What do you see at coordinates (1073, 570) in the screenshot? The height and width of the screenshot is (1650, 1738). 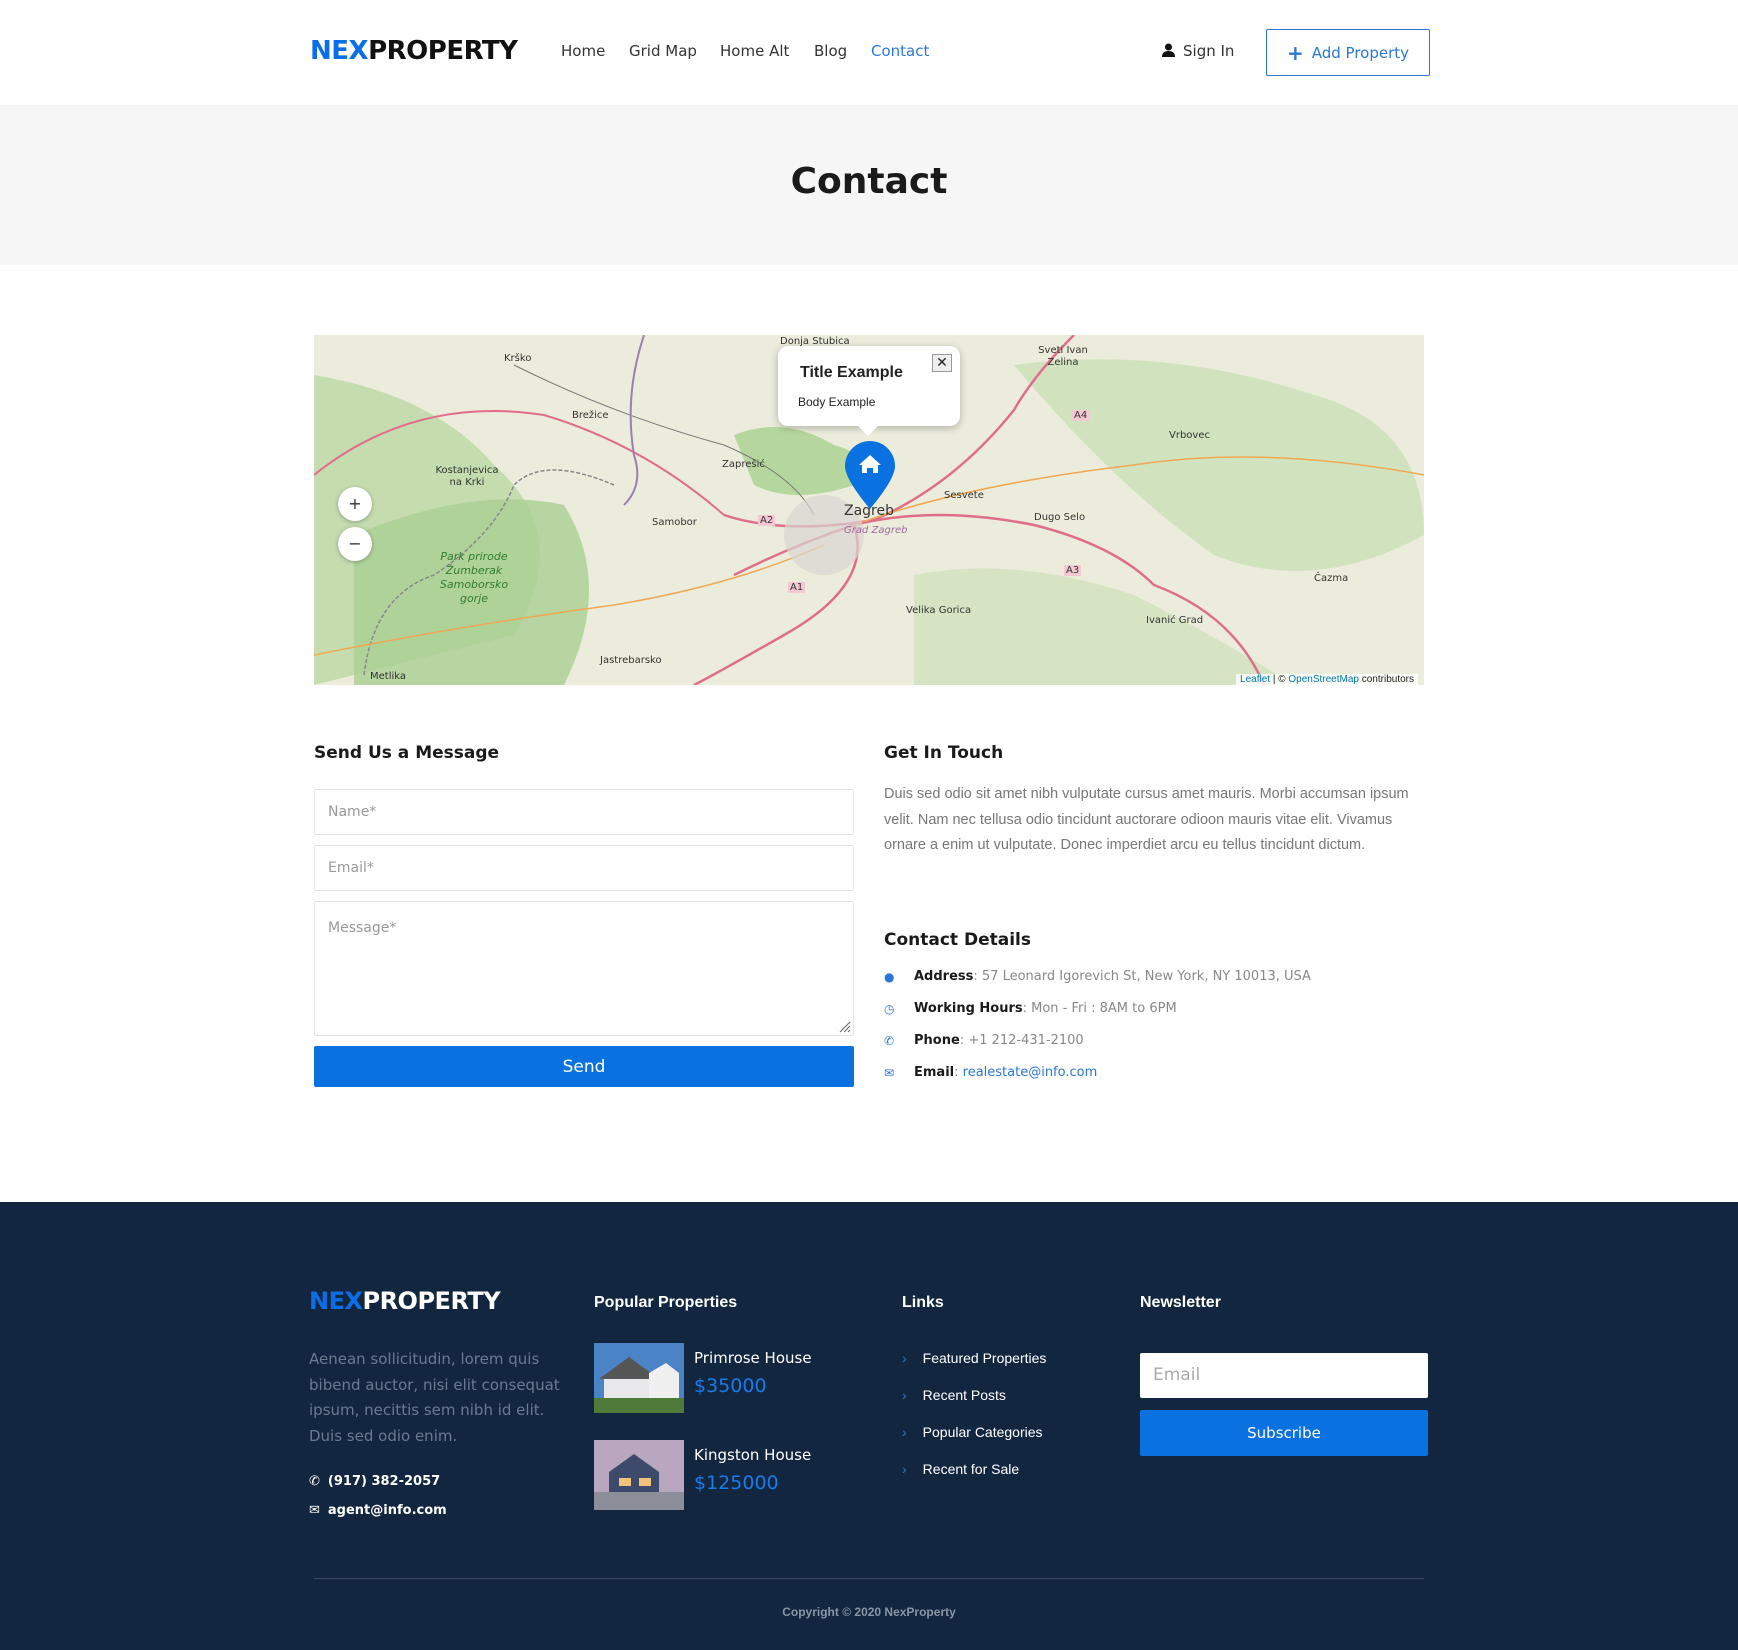 I see `road-shield: A3` at bounding box center [1073, 570].